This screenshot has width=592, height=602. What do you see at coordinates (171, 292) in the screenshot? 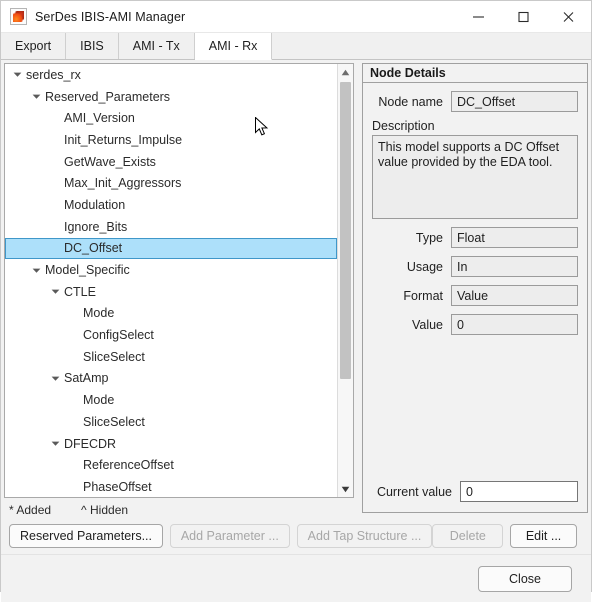
I see `tree-item-ctle: CTLE` at bounding box center [171, 292].